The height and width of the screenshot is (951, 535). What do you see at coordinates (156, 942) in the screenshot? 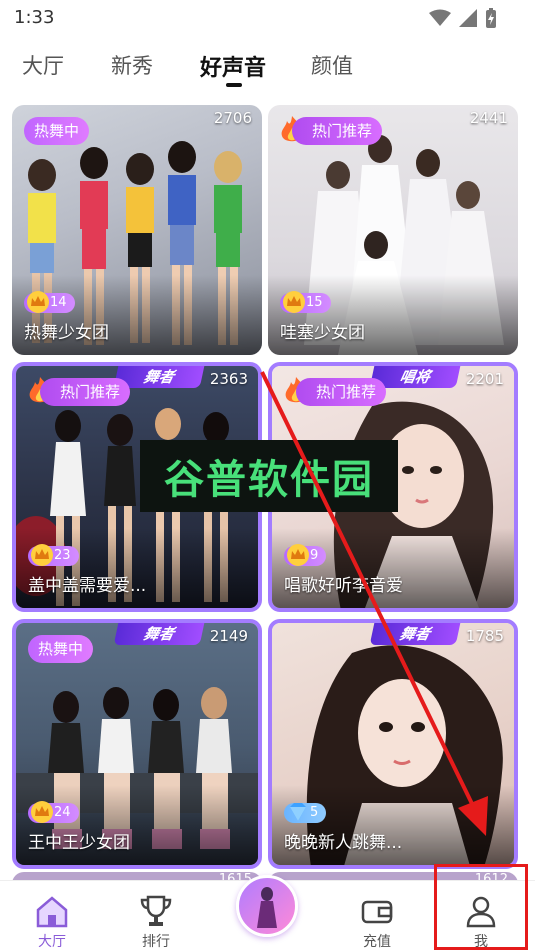
I see `nav-label: 排行` at bounding box center [156, 942].